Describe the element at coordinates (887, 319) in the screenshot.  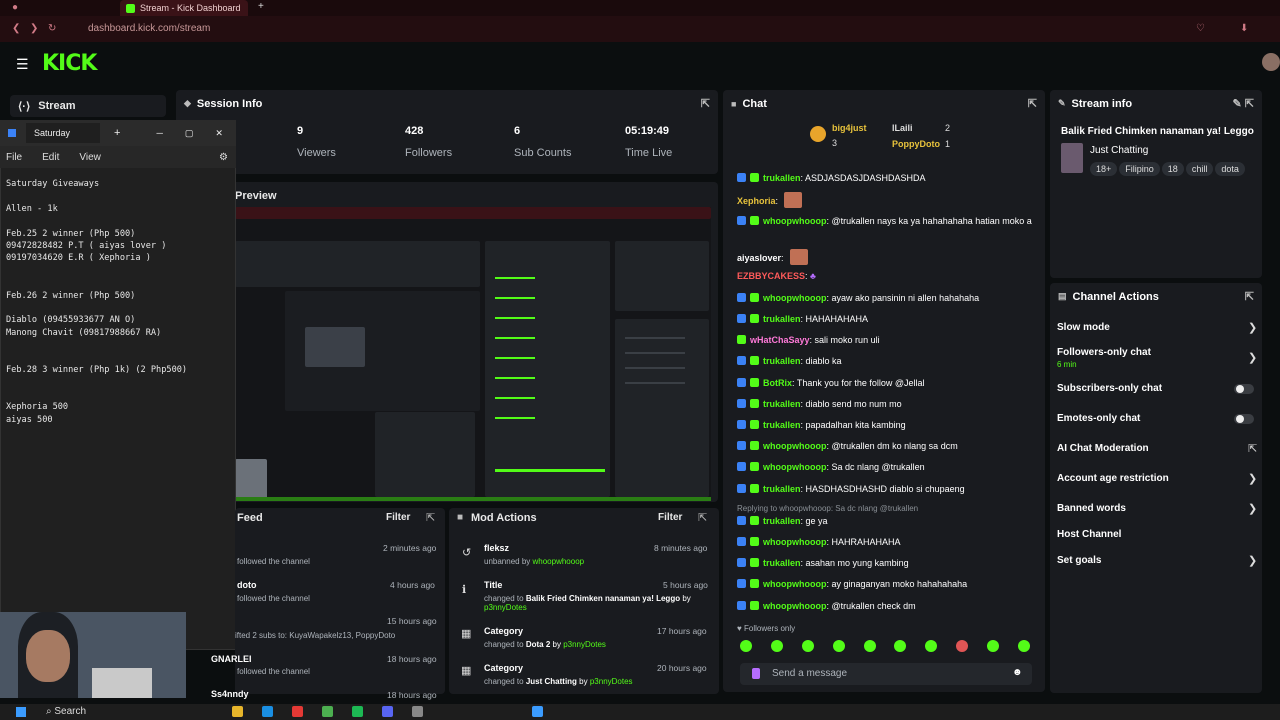
I see `chat-message: trukallen: HAHAHAHAHA` at that location.